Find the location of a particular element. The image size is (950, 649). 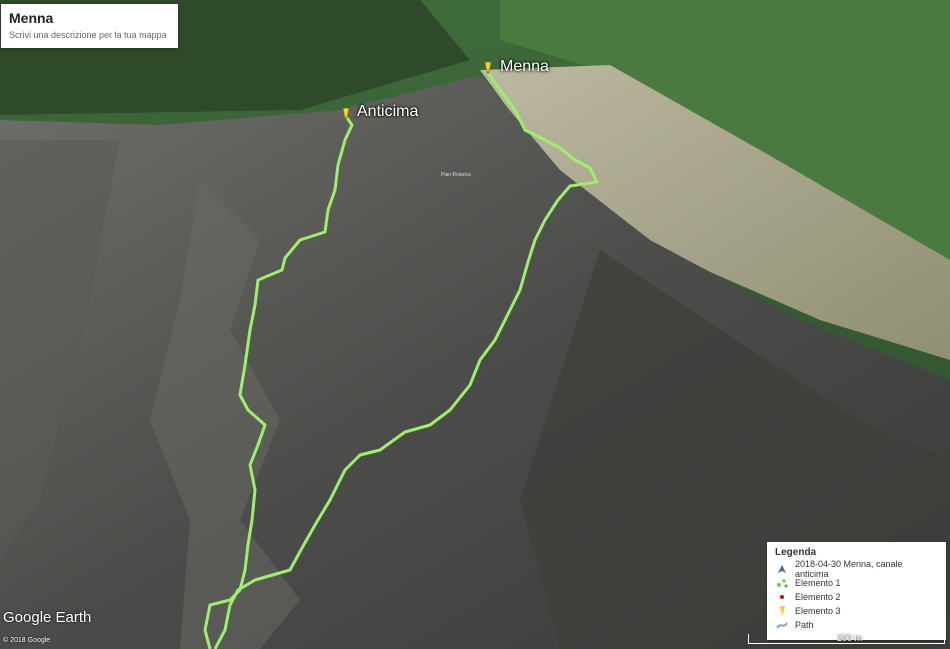

legend-item: 2018-04-30 Menna, canale anticima is located at coordinates (856, 569).